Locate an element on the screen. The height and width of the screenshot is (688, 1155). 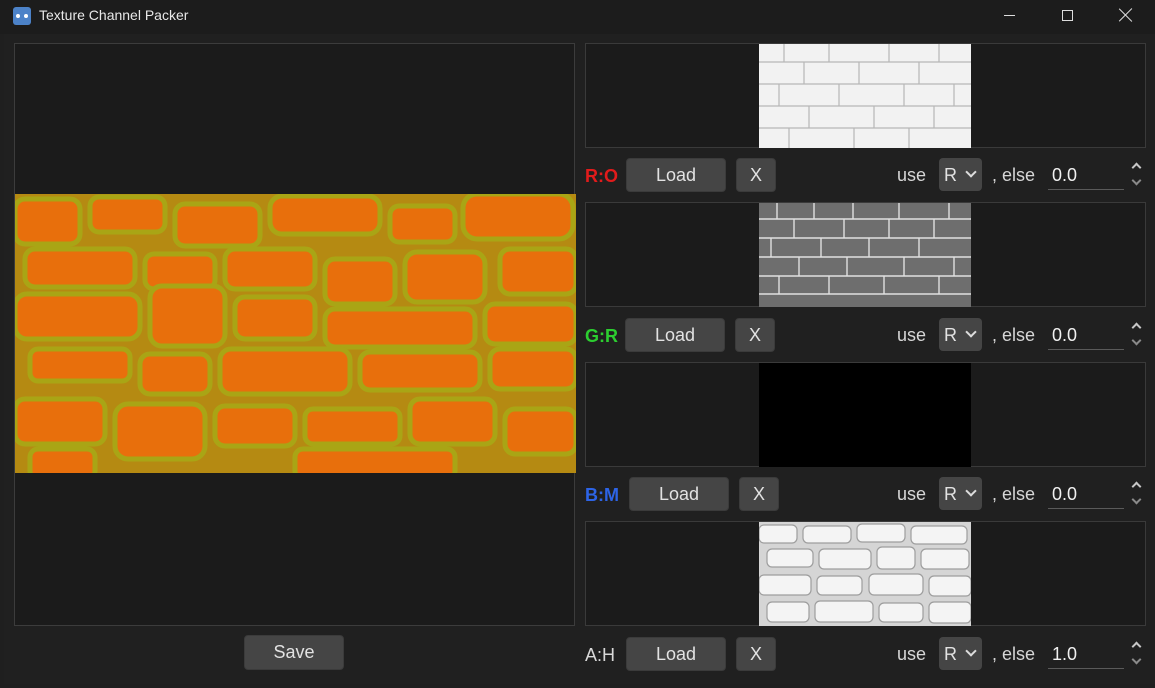
use-label-ro: use is located at coordinates (912, 175).